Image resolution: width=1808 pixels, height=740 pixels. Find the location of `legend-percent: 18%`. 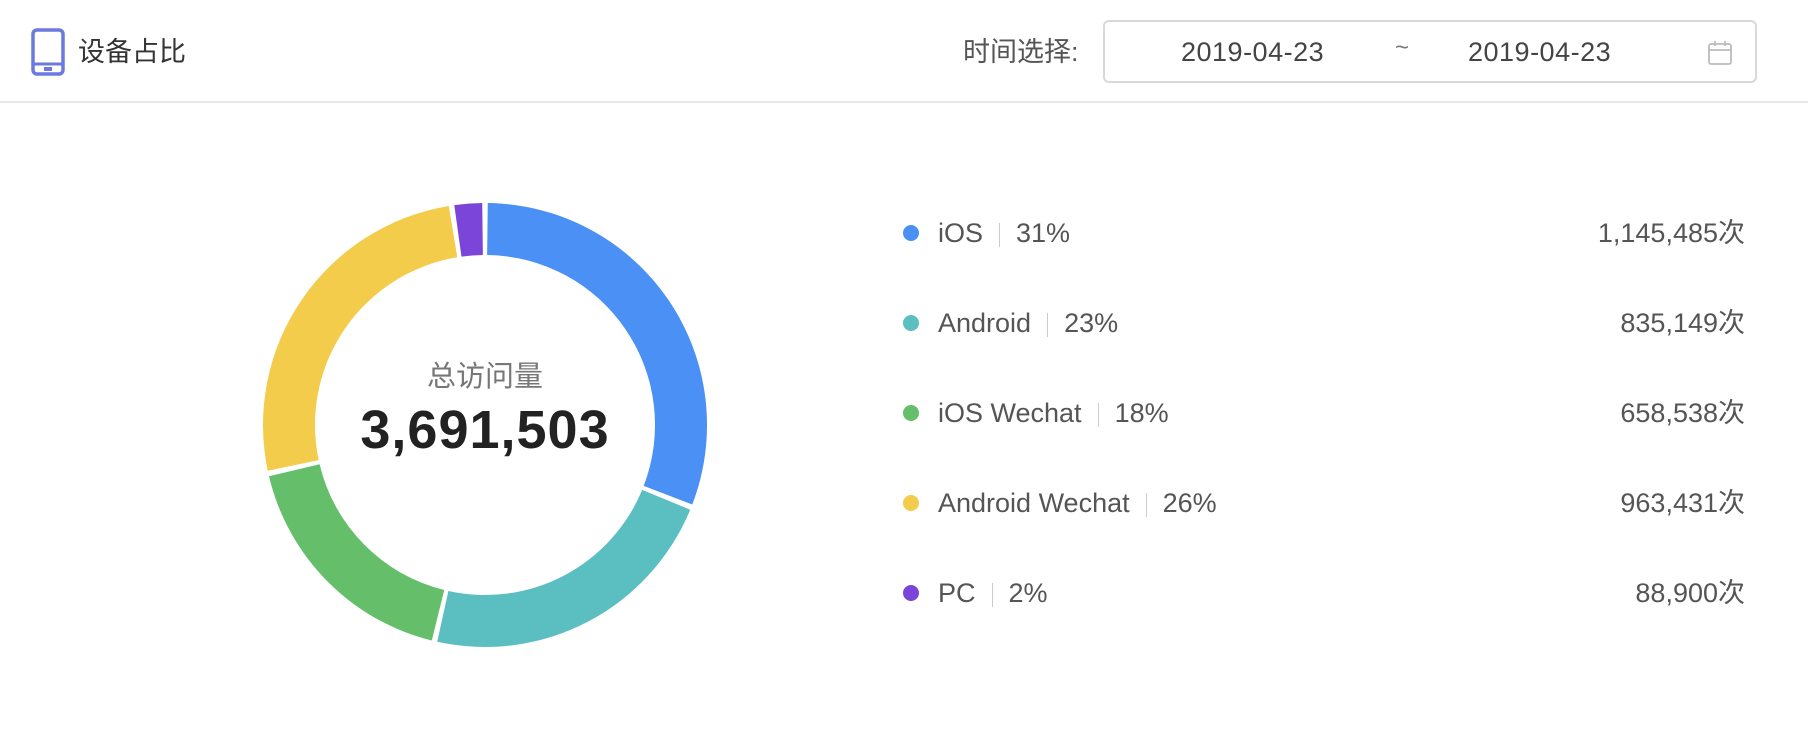

legend-percent: 18% is located at coordinates (1141, 413).